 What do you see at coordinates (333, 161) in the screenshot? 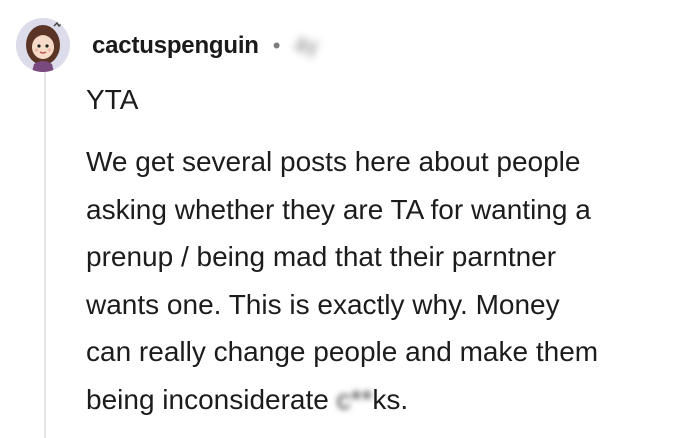
I see `comment-body-line: We get several posts here about people` at bounding box center [333, 161].